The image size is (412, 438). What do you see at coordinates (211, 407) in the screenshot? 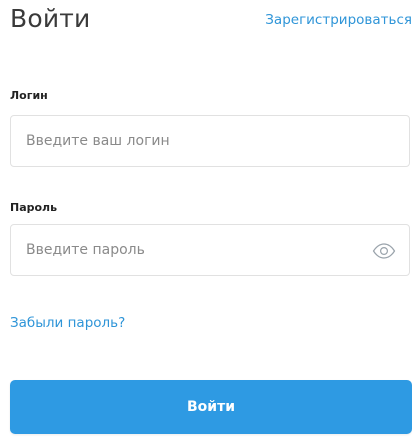
I see `login-button: Войти` at bounding box center [211, 407].